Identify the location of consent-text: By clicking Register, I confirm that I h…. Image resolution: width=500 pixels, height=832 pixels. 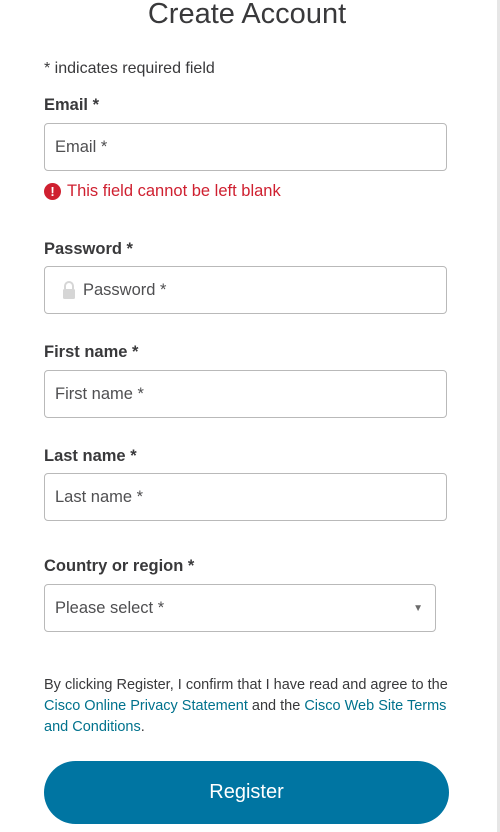
(249, 706).